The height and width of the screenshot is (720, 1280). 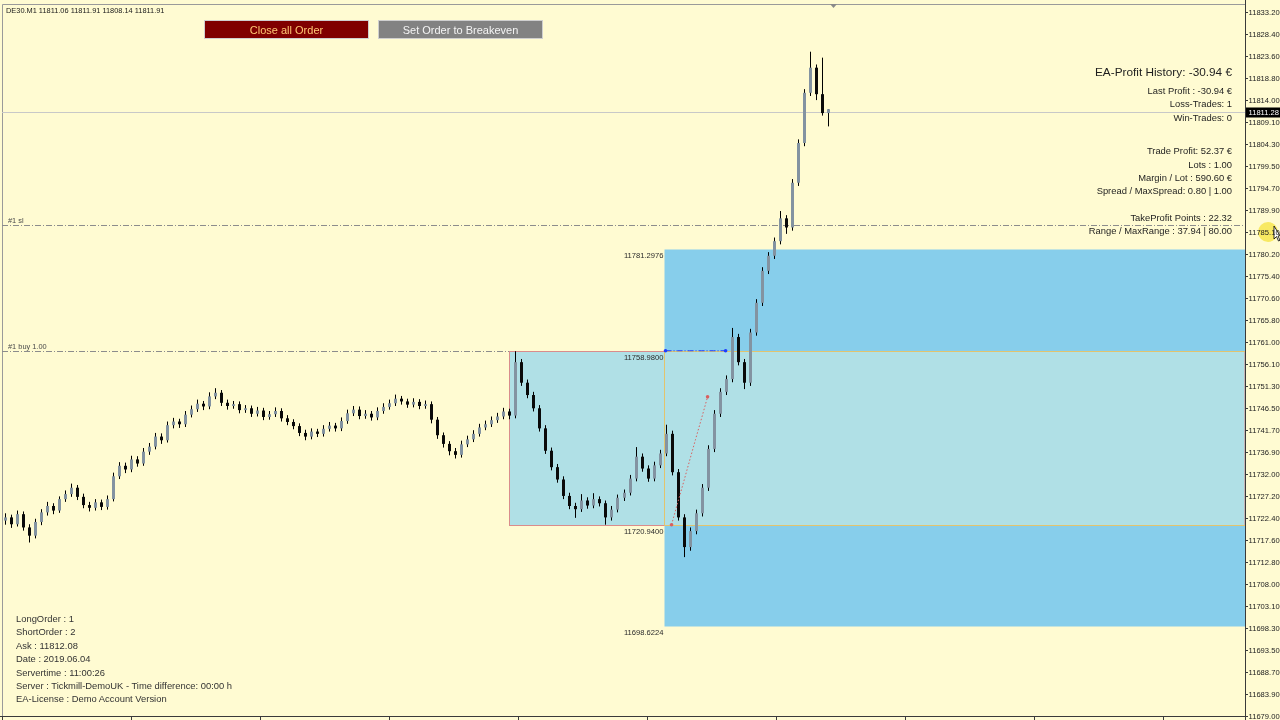 What do you see at coordinates (1164, 191) in the screenshot?
I see `info-text: Spread / MaxSpread: 0.80 | 1.00` at bounding box center [1164, 191].